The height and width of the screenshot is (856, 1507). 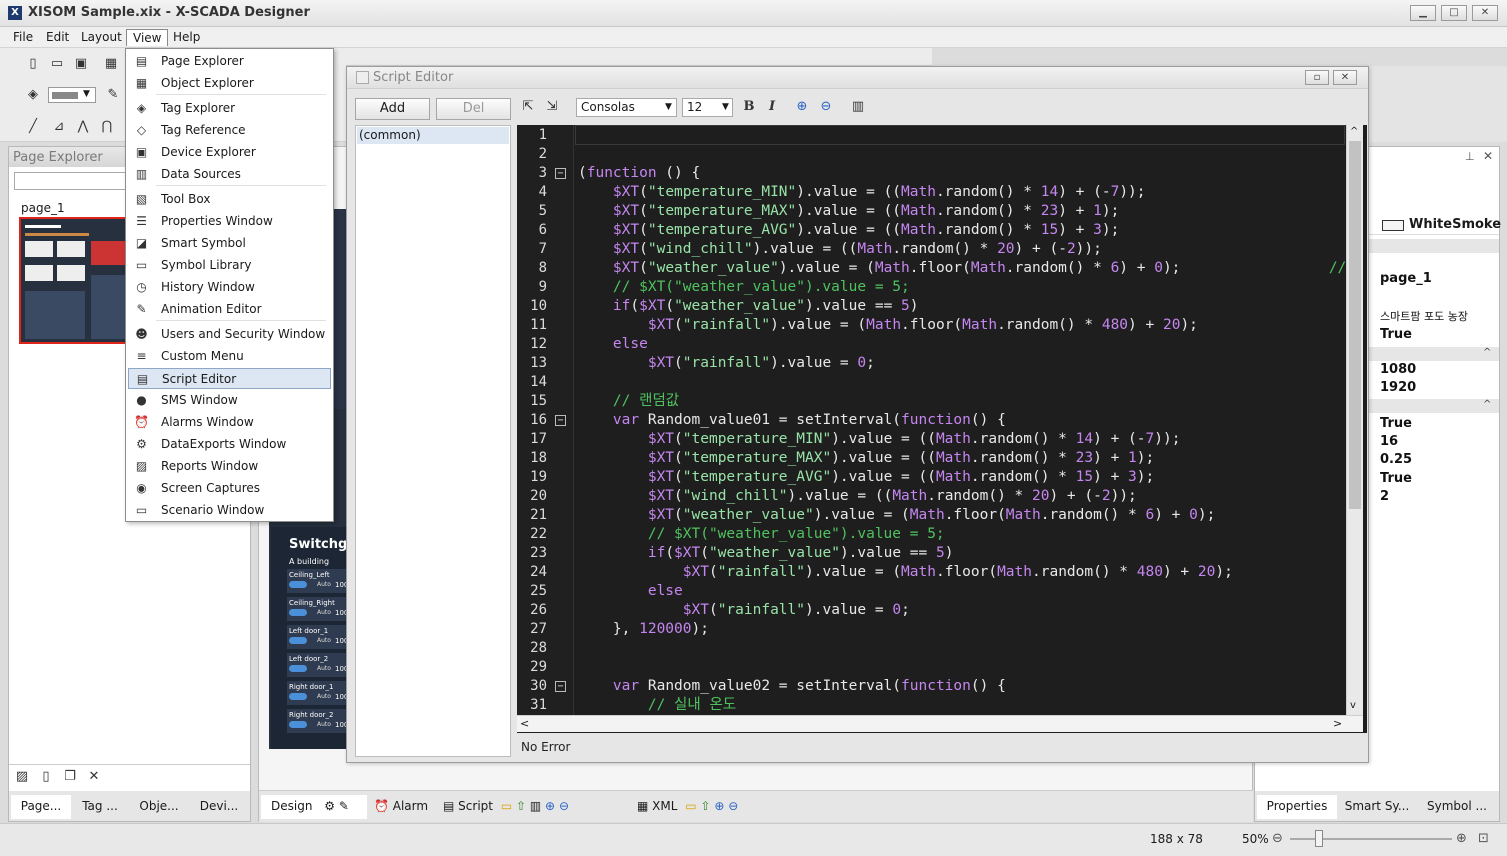 I want to click on zoom-out-status-icon: ⊖, so click(x=1277, y=838).